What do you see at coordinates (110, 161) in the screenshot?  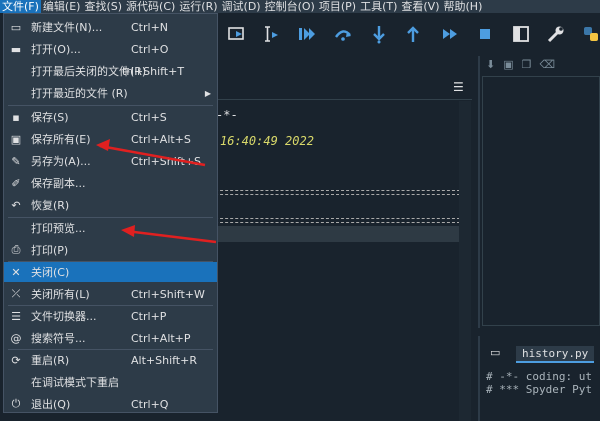 I see `file-menu-item-save-as: ✎ 另存为(A)... Ctrl+Shift+S` at bounding box center [110, 161].